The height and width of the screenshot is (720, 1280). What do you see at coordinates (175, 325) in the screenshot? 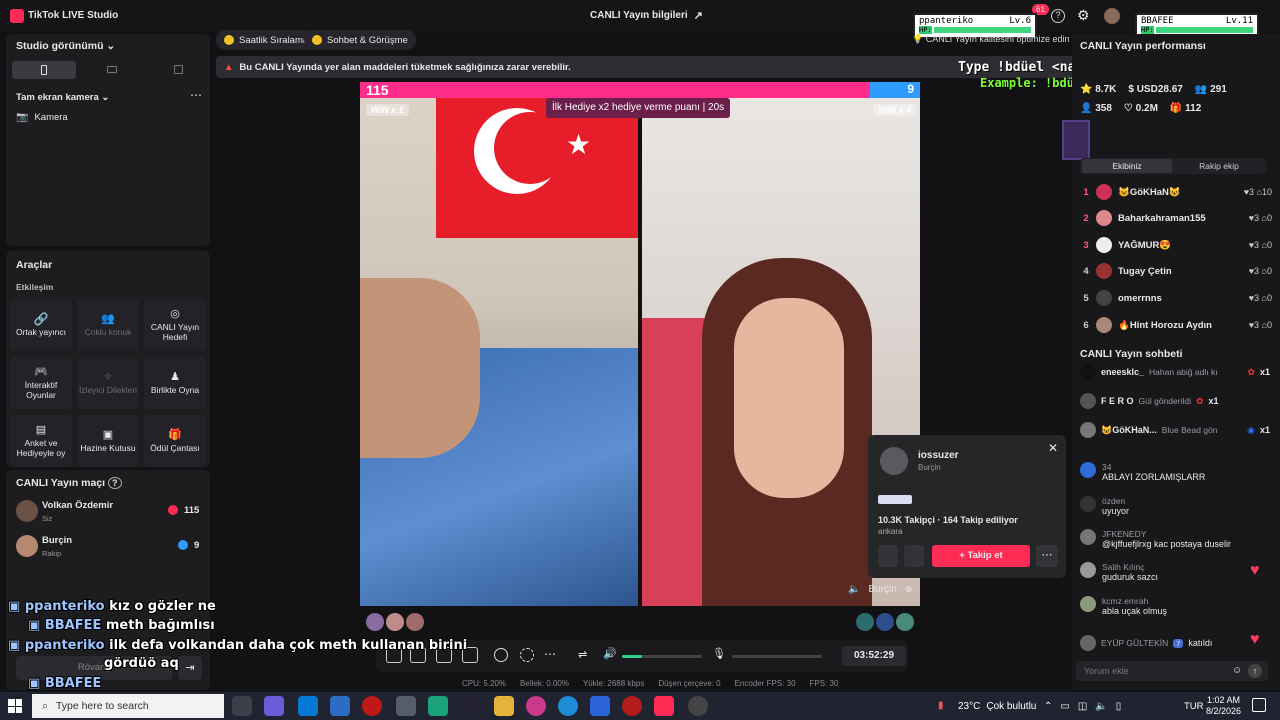
I see `tool-live-goal: ◎ CANLI Yayın Hedefi` at bounding box center [175, 325].